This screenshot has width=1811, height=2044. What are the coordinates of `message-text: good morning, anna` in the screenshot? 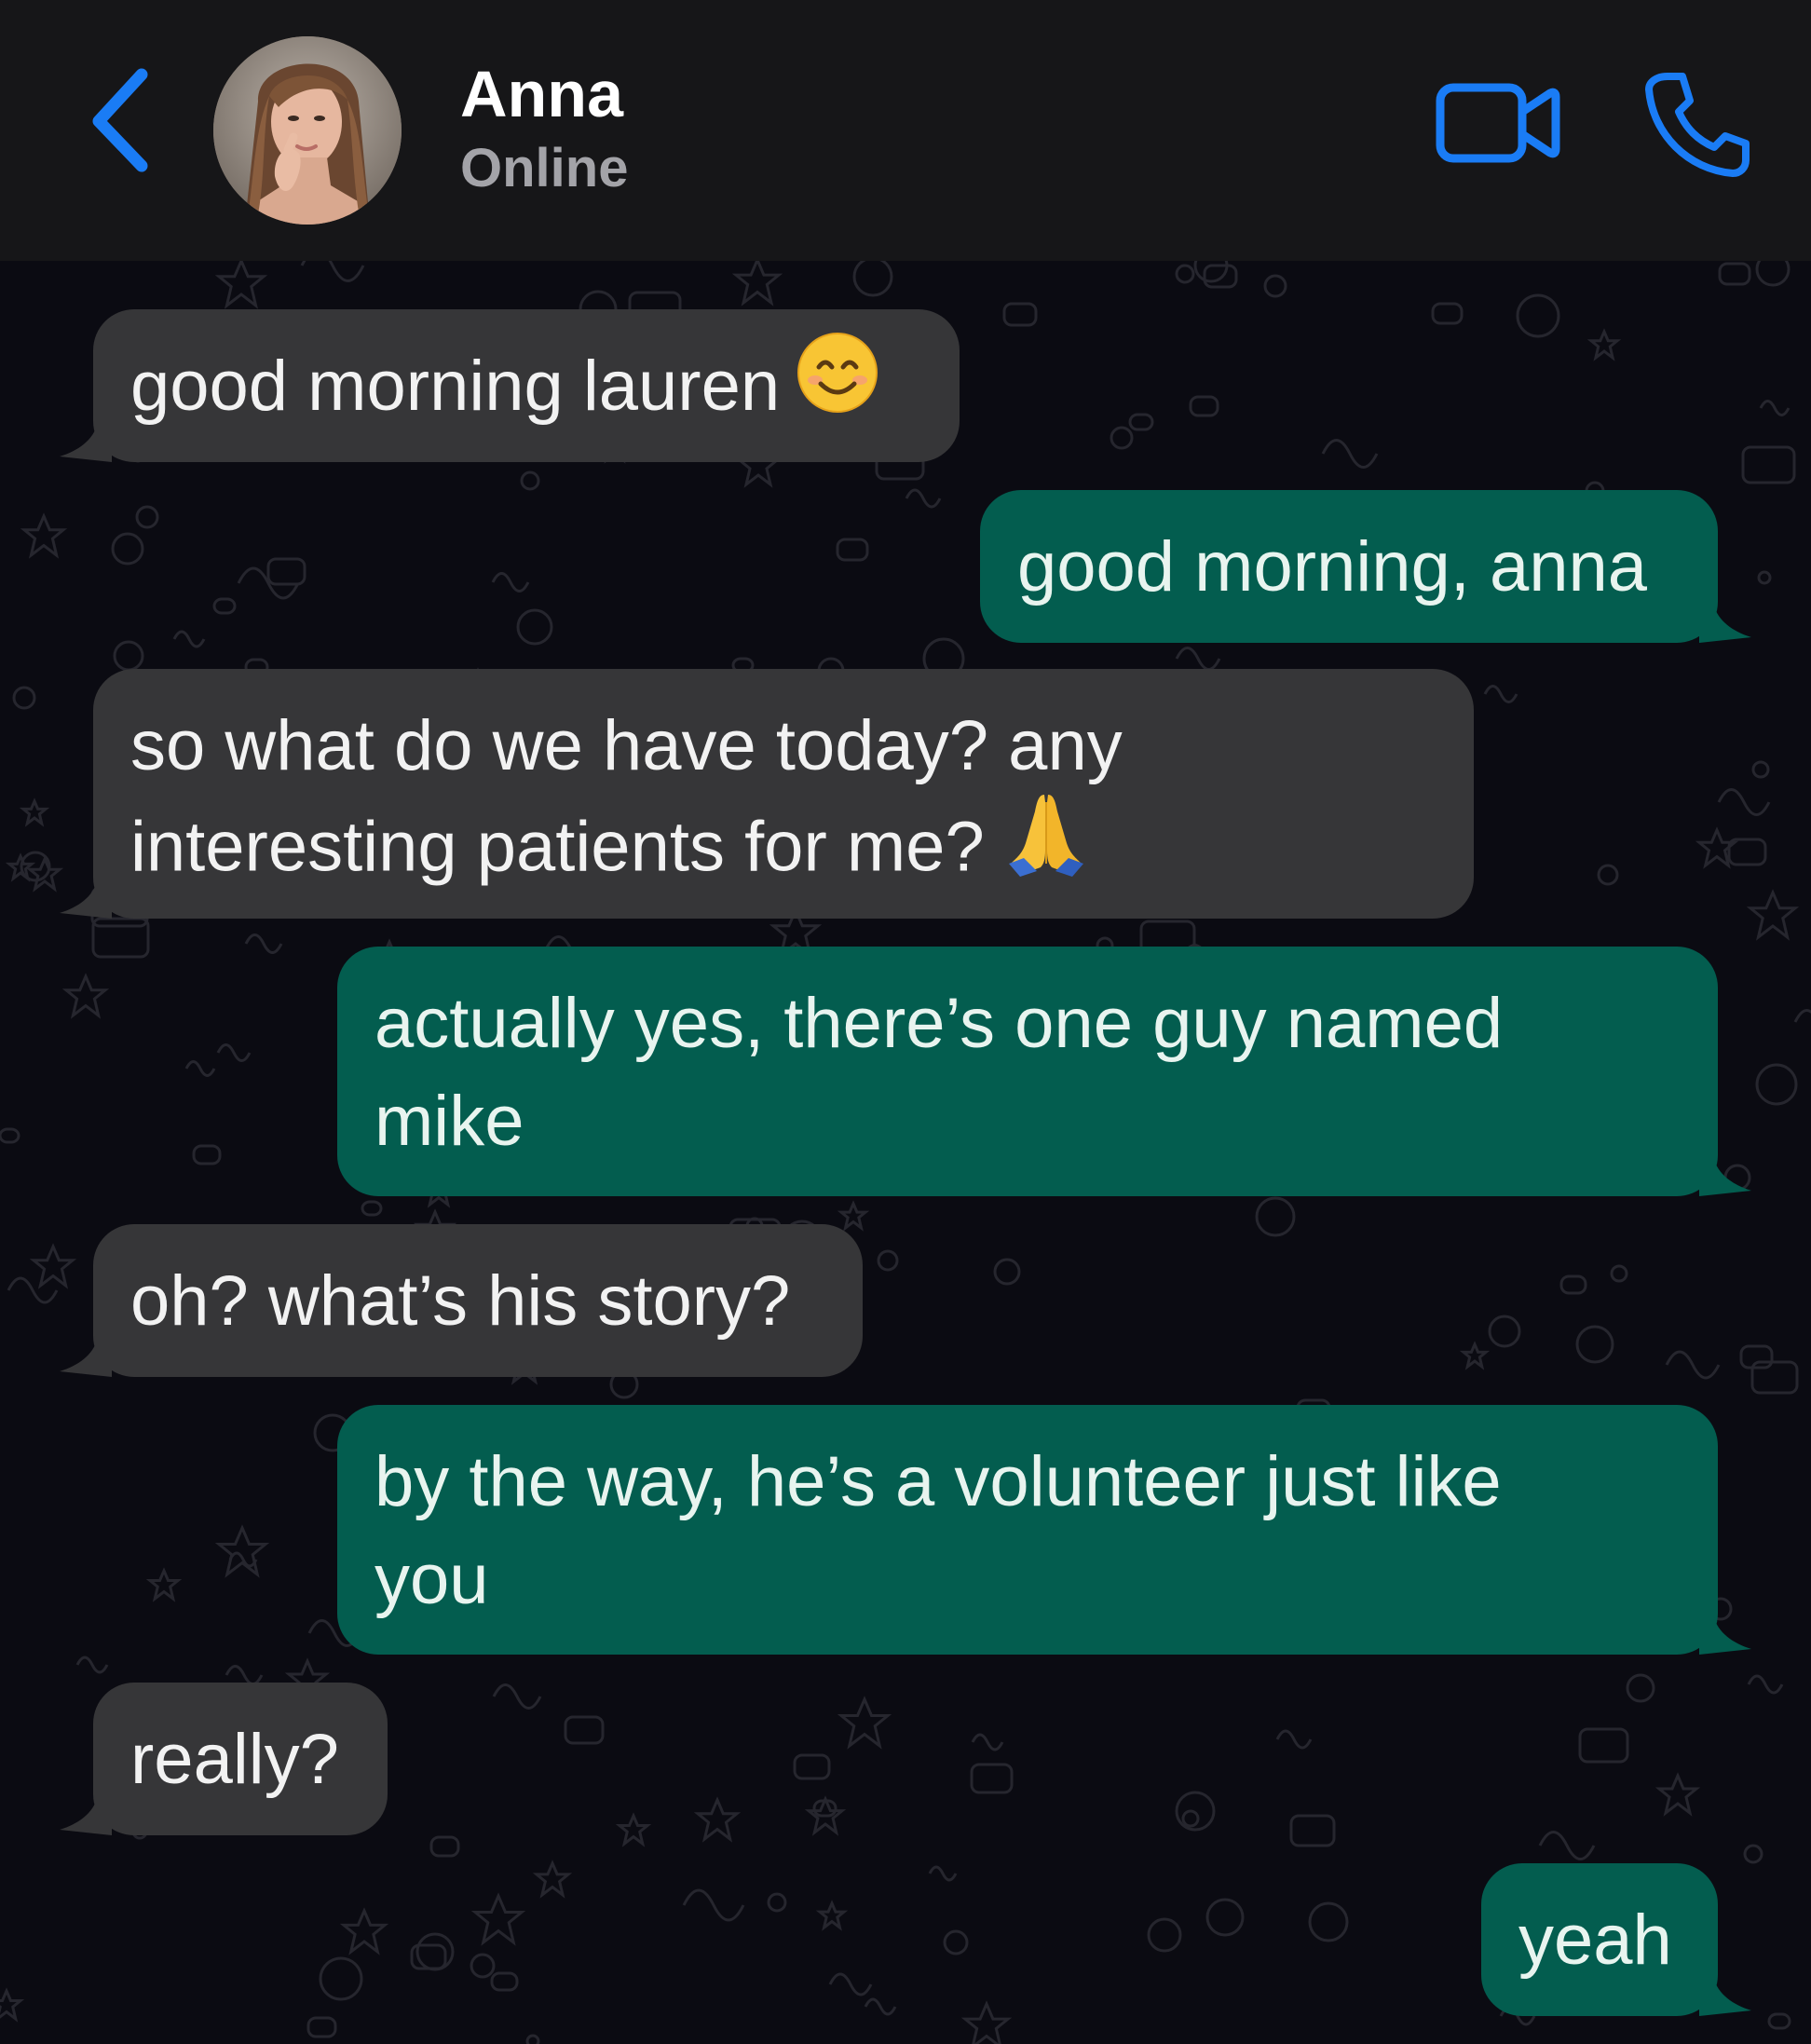 It's located at (1333, 566).